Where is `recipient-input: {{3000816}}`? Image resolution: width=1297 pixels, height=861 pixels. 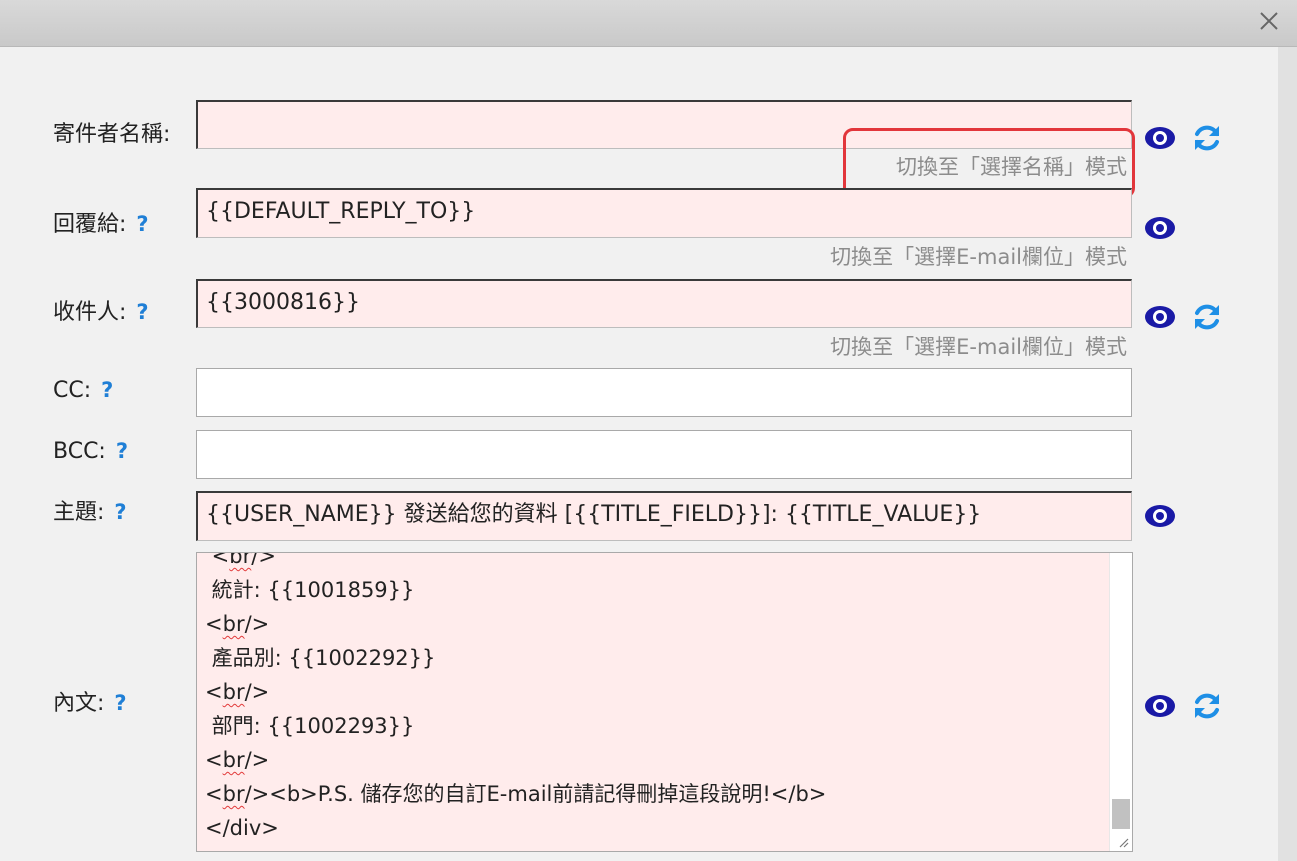 recipient-input: {{3000816}} is located at coordinates (664, 303).